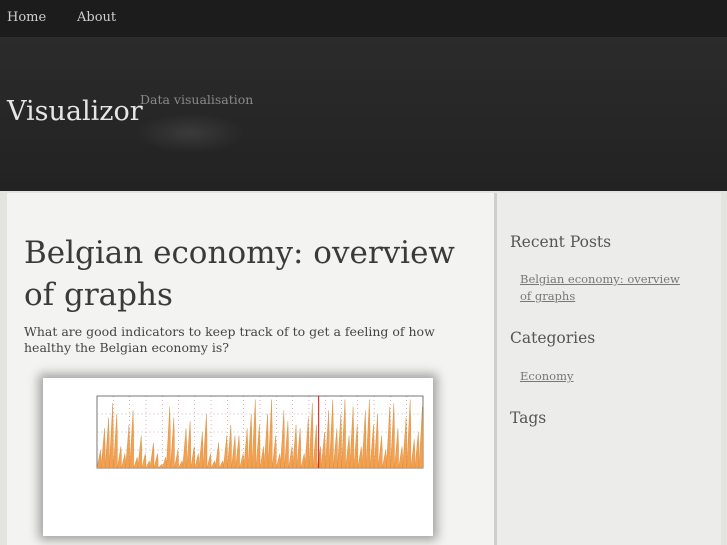  Describe the element at coordinates (363, 19) in the screenshot. I see `top-navigation: Home About` at that location.